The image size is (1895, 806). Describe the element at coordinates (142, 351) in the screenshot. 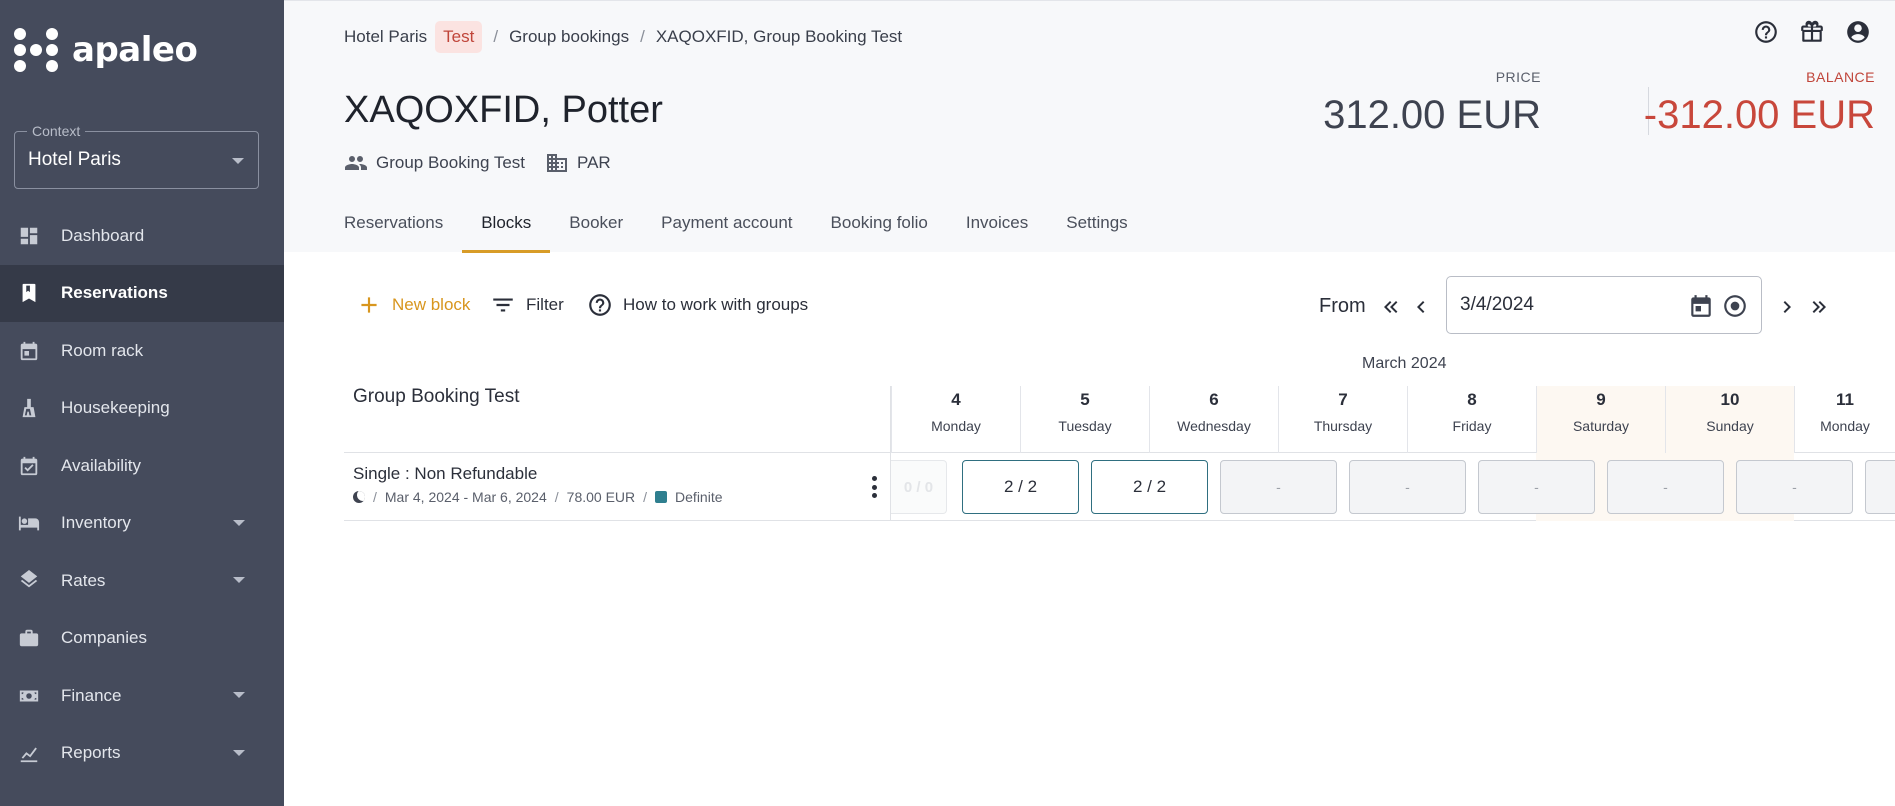

I see `sidebar-item-room-rack: Room rack` at that location.